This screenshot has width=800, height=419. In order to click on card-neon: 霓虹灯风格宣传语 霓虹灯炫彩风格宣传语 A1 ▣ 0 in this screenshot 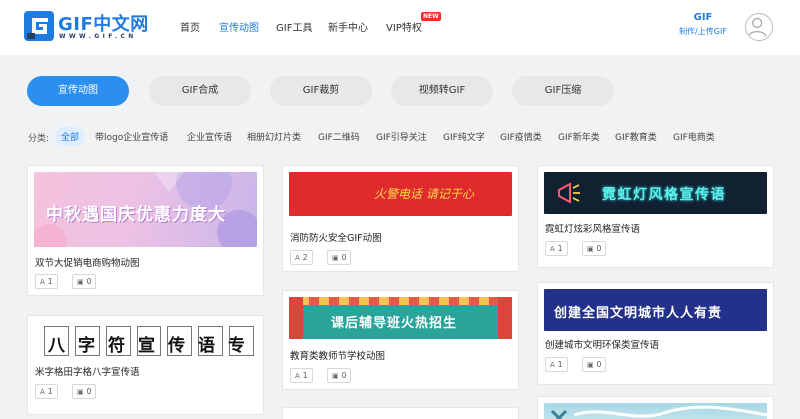, I will do `click(655, 216)`.